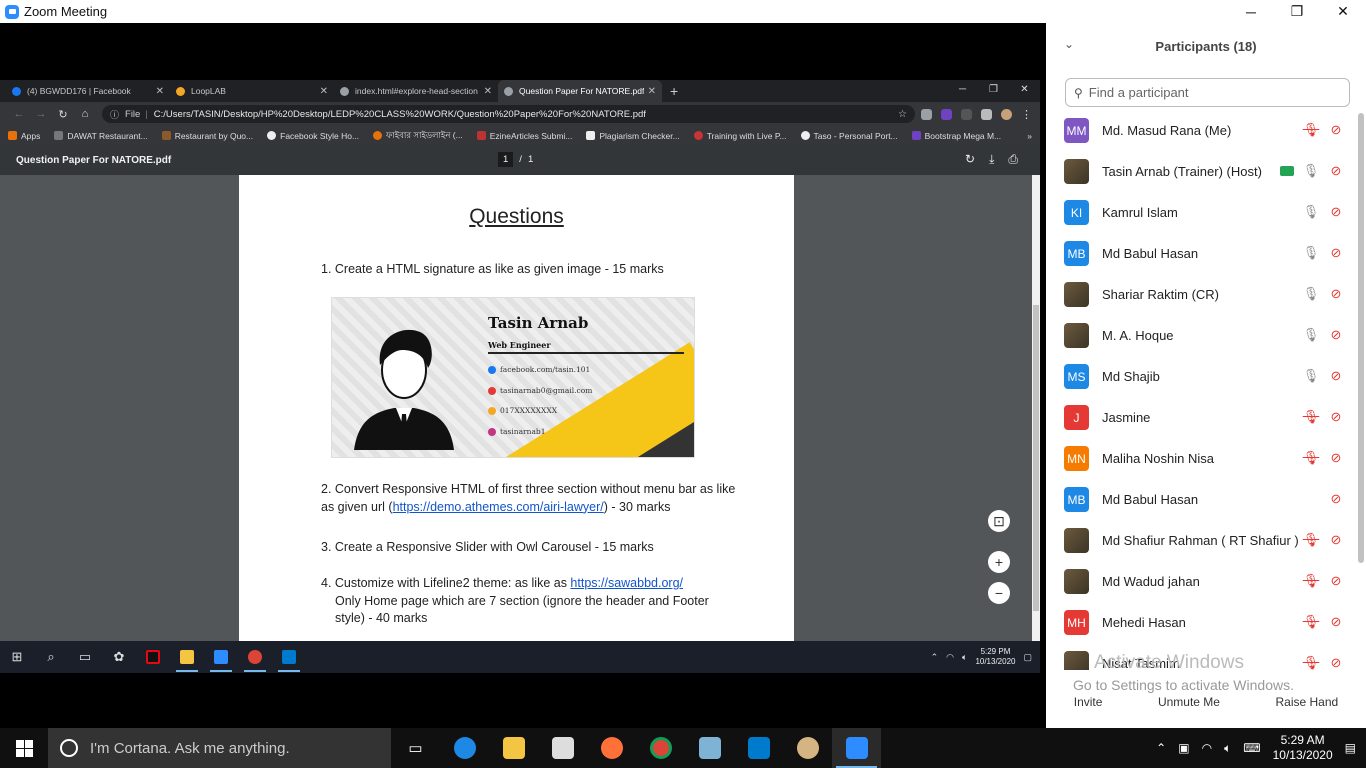 The width and height of the screenshot is (1366, 768). I want to click on bookmark-star-icon: ☆, so click(902, 114).